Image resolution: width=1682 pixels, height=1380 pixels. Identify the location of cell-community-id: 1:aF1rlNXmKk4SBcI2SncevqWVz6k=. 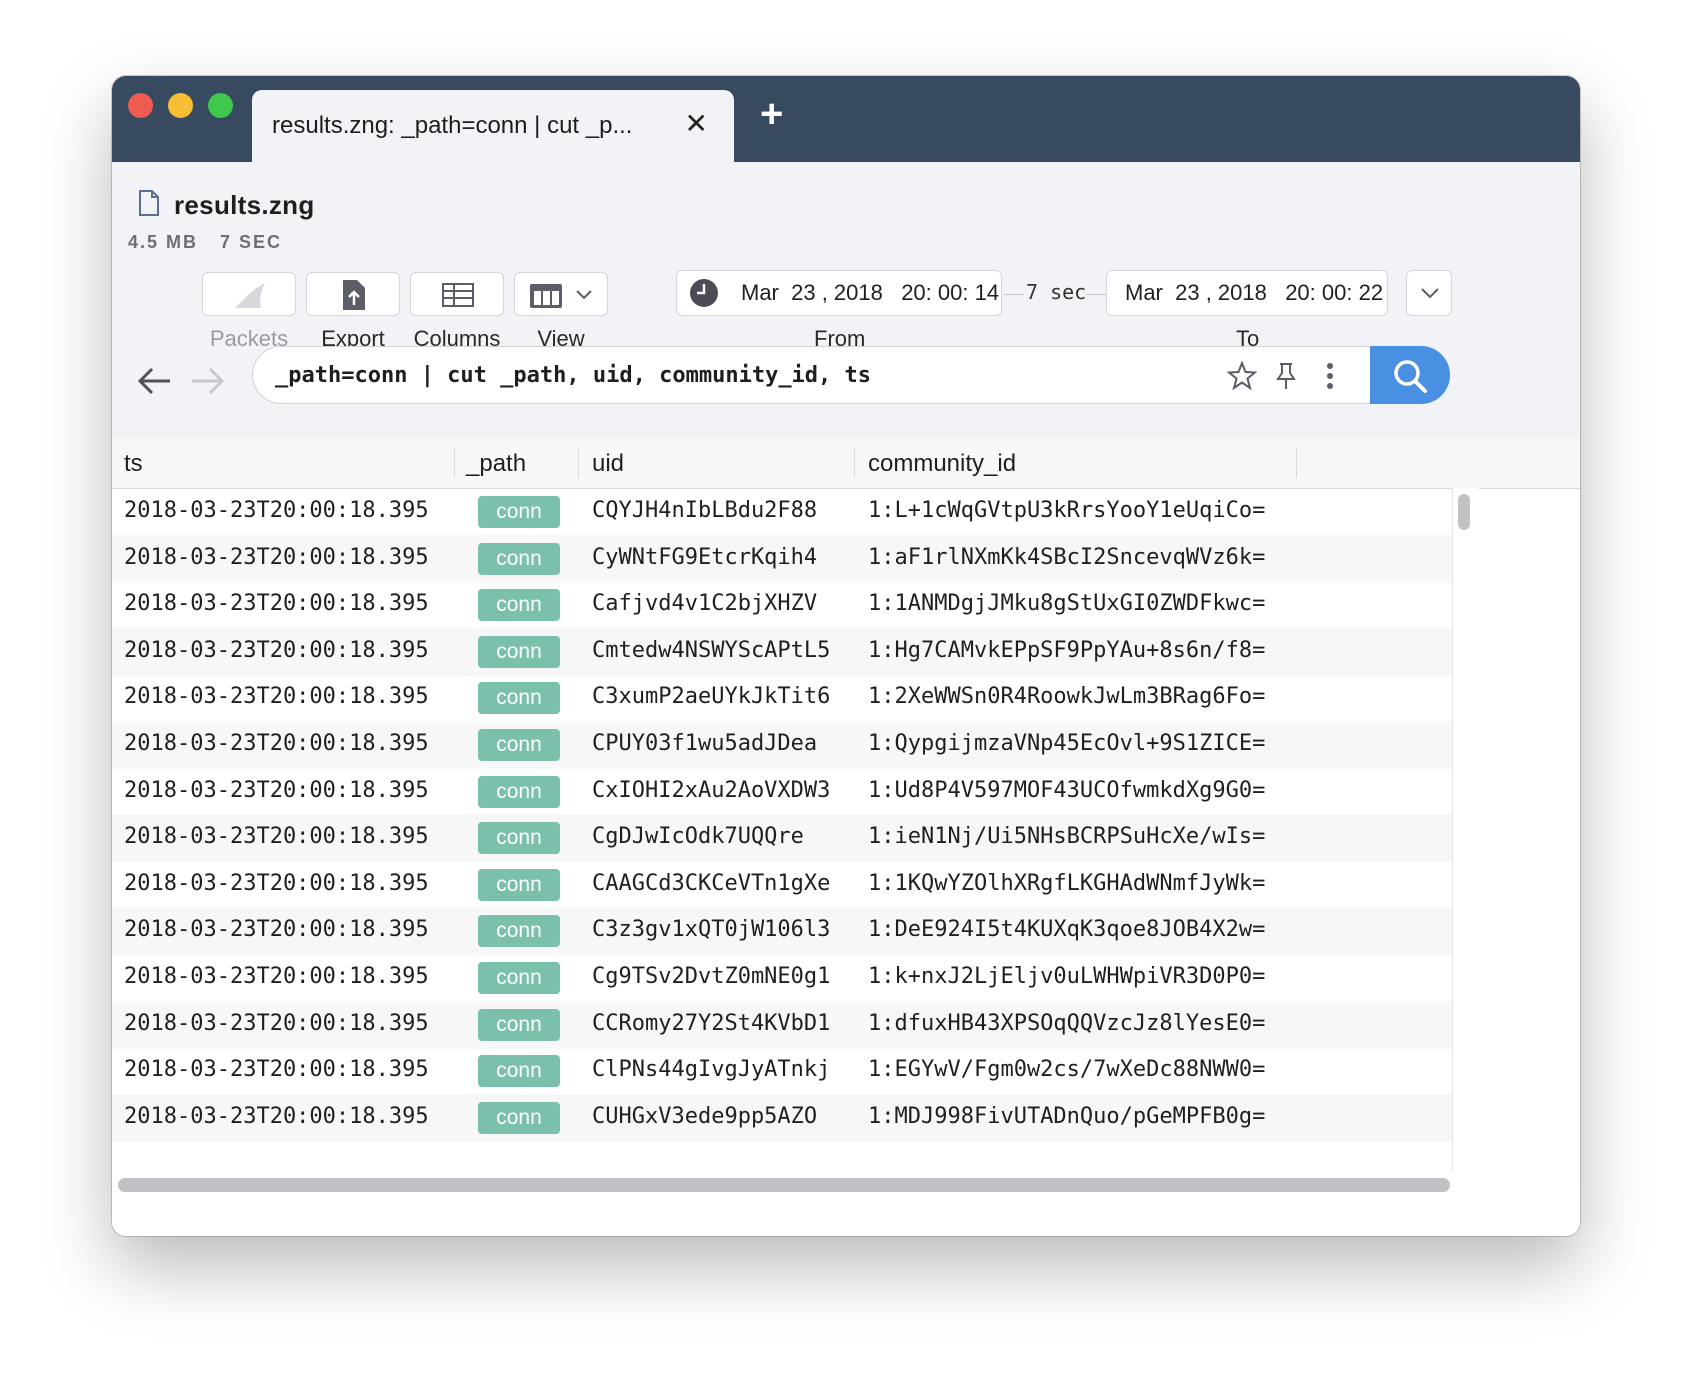
(1066, 557).